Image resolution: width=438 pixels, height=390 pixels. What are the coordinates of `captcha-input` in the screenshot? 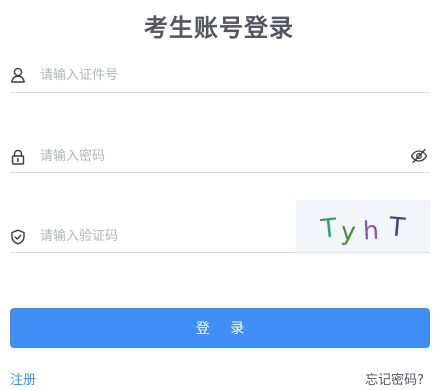 It's located at (165, 236).